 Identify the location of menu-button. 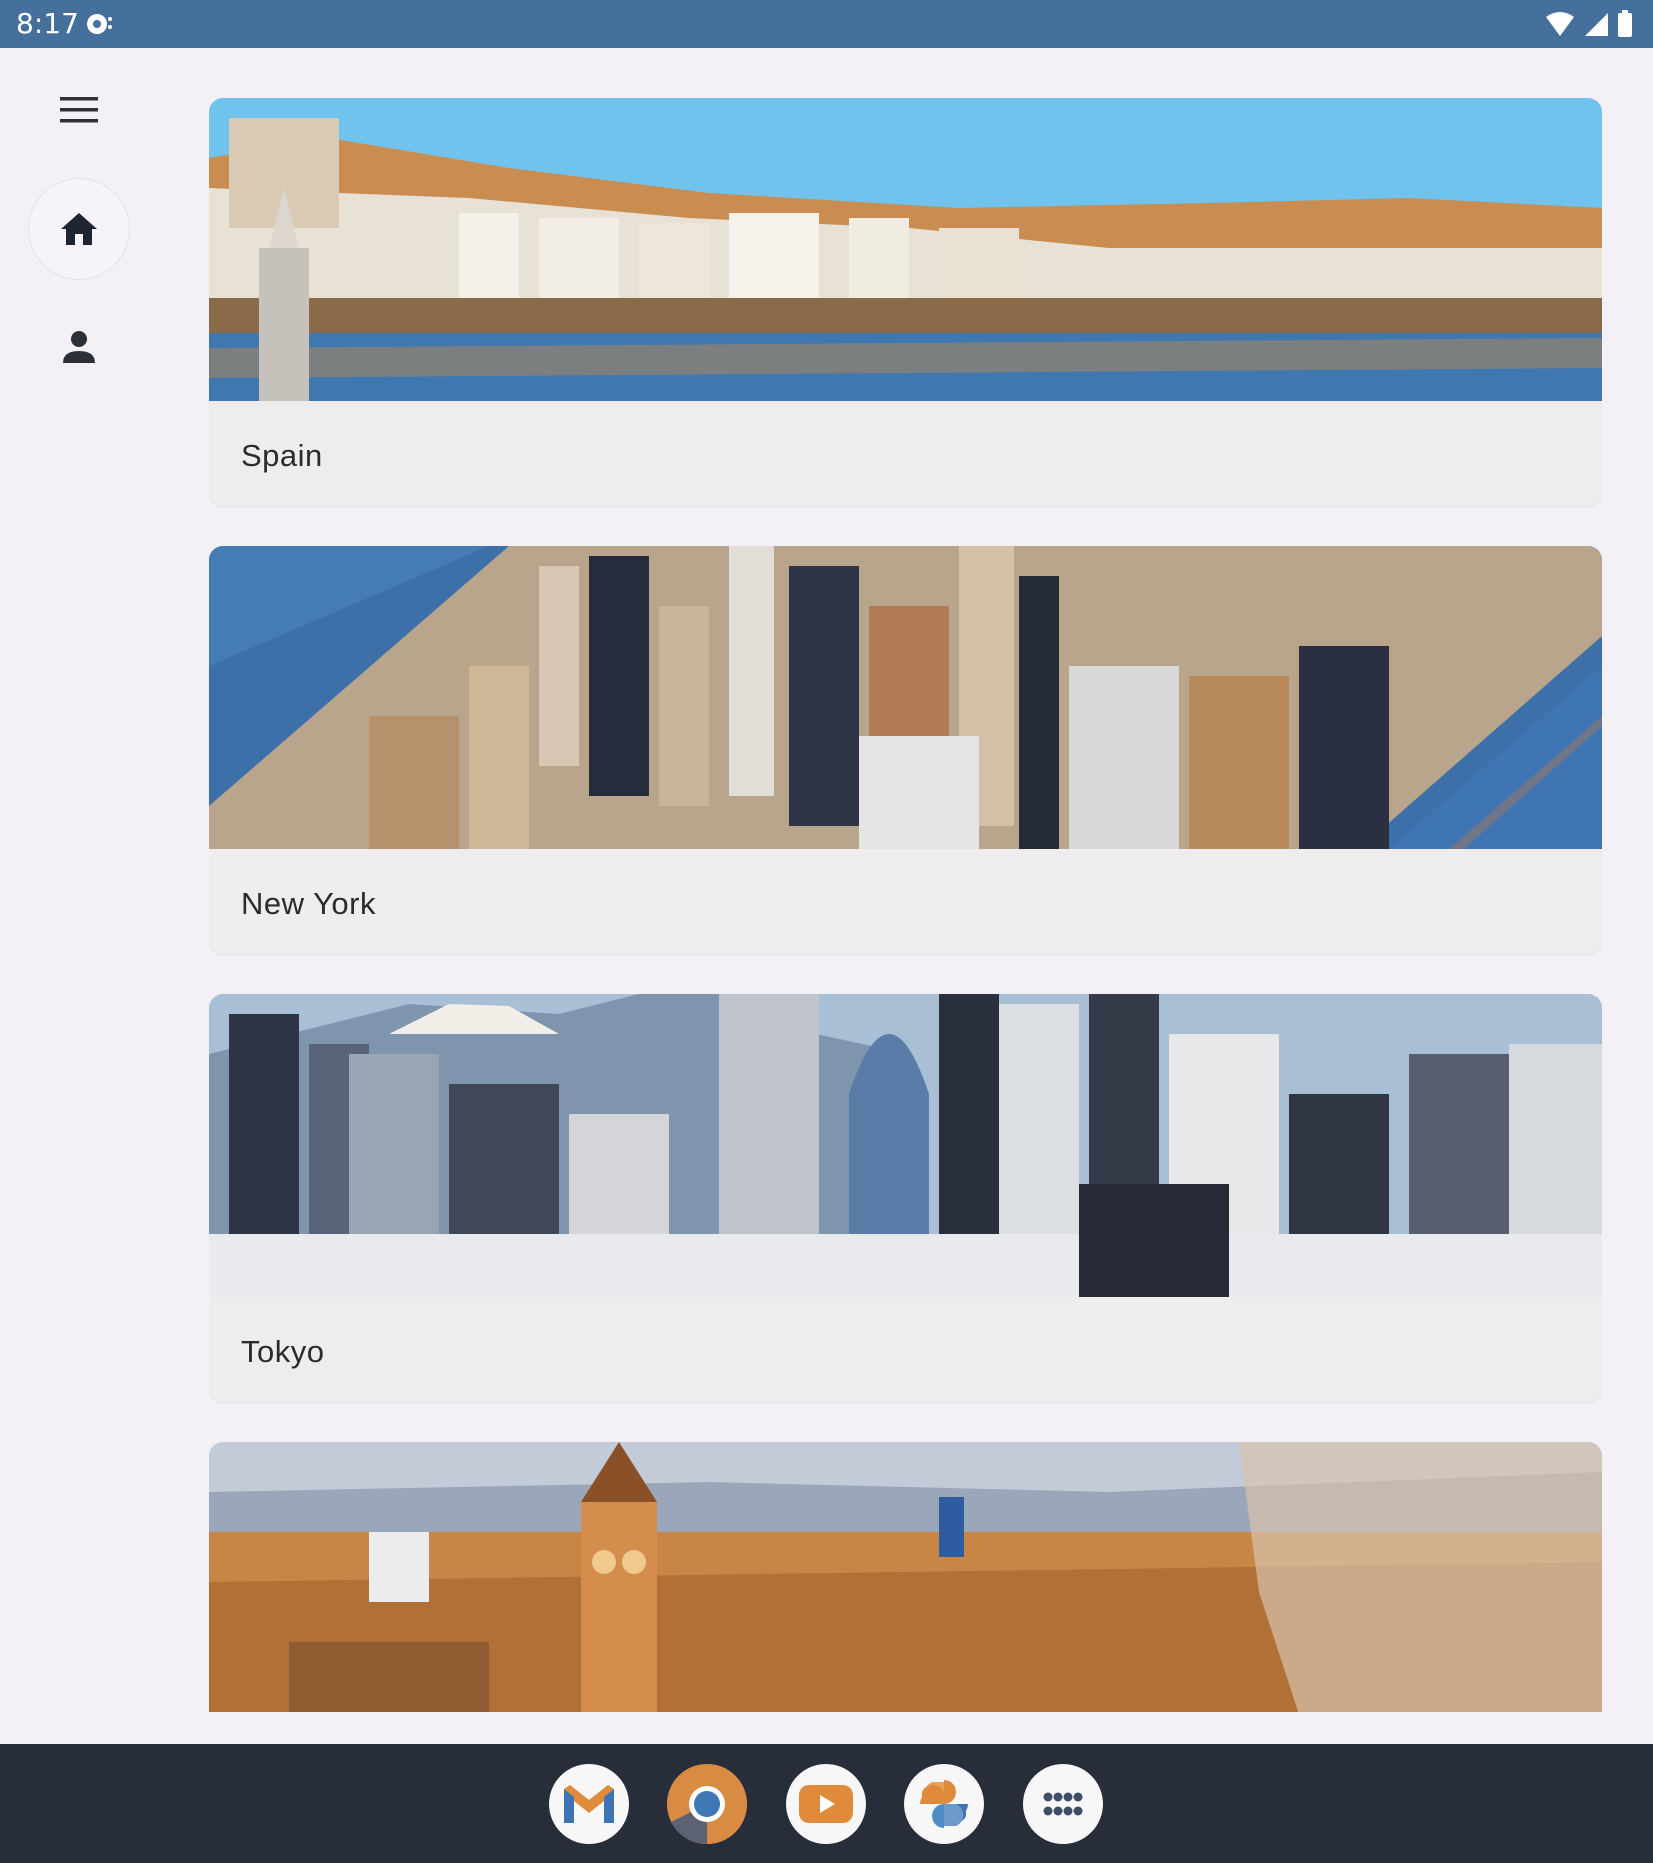
(79, 110).